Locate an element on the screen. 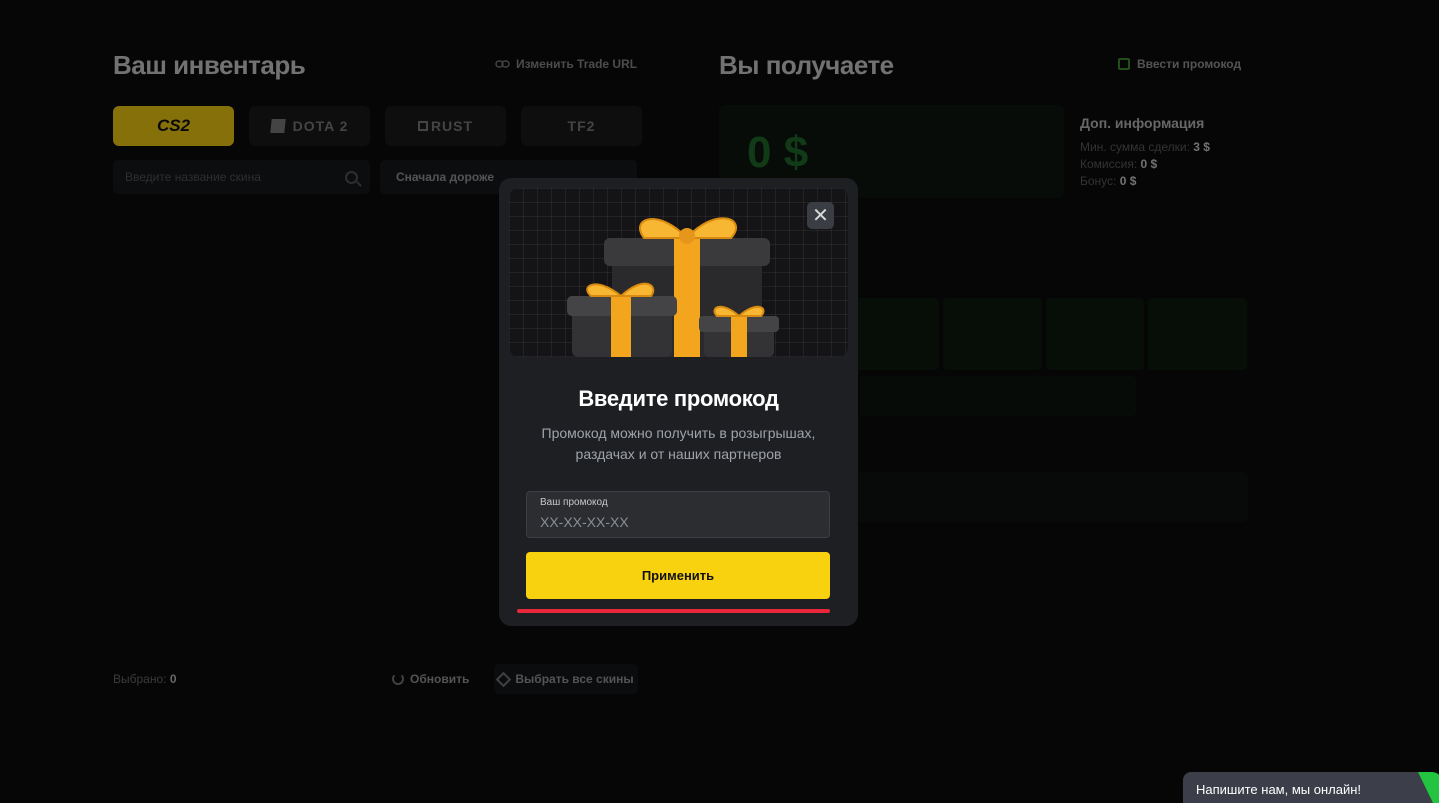 The width and height of the screenshot is (1439, 803). gift-boxes-icon is located at coordinates (673, 287).